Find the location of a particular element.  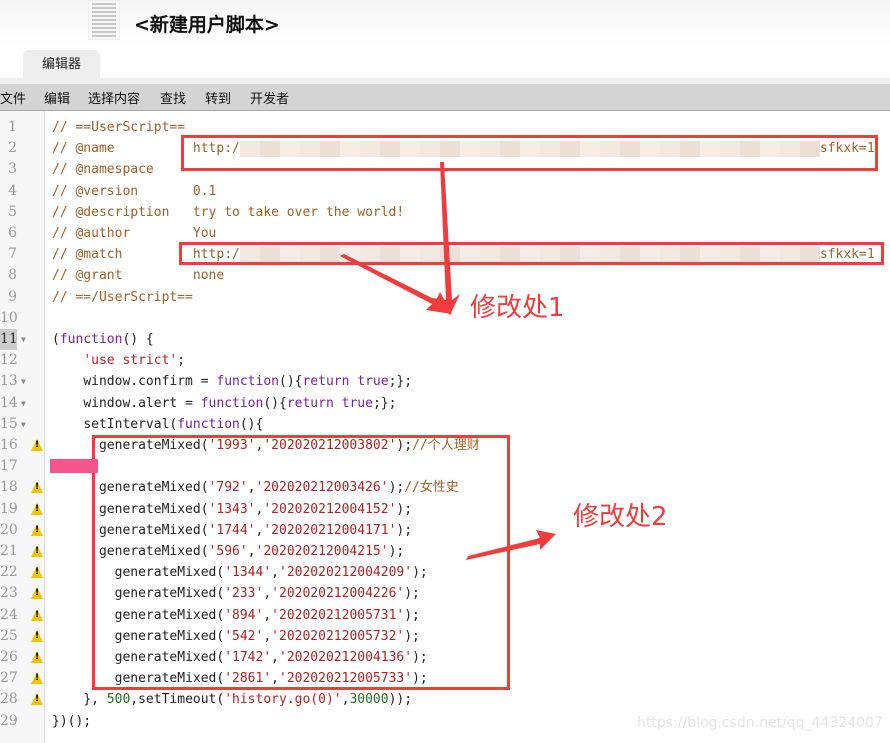

watermark: https://blog.csdn.net/qq_44324007 is located at coordinates (760, 723).